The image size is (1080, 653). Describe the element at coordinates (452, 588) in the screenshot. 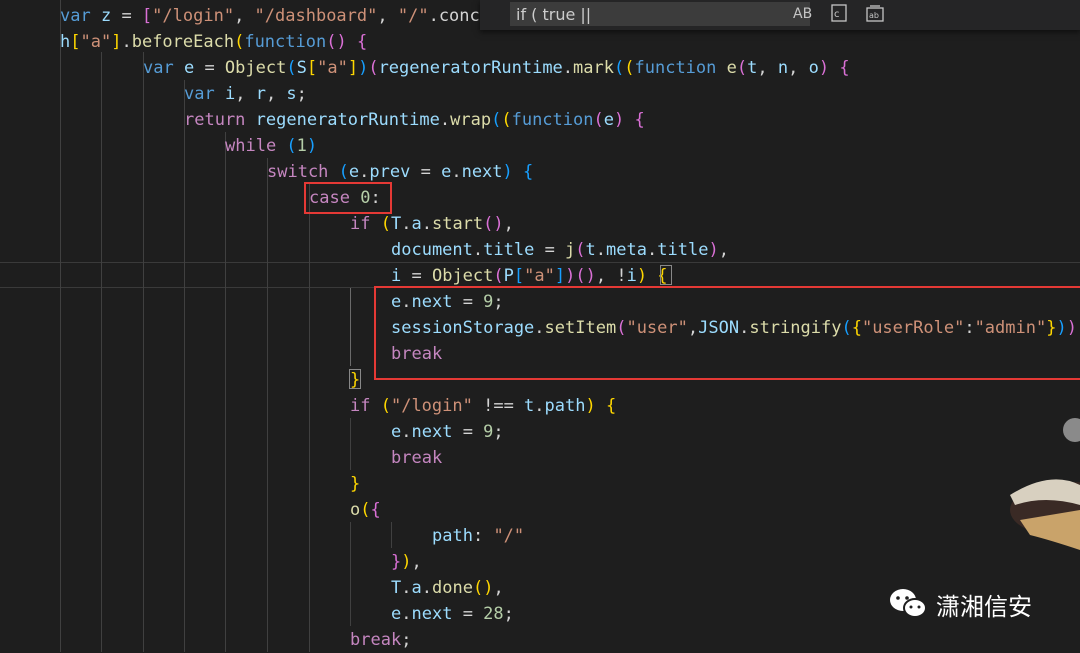

I see `code-token: done` at that location.